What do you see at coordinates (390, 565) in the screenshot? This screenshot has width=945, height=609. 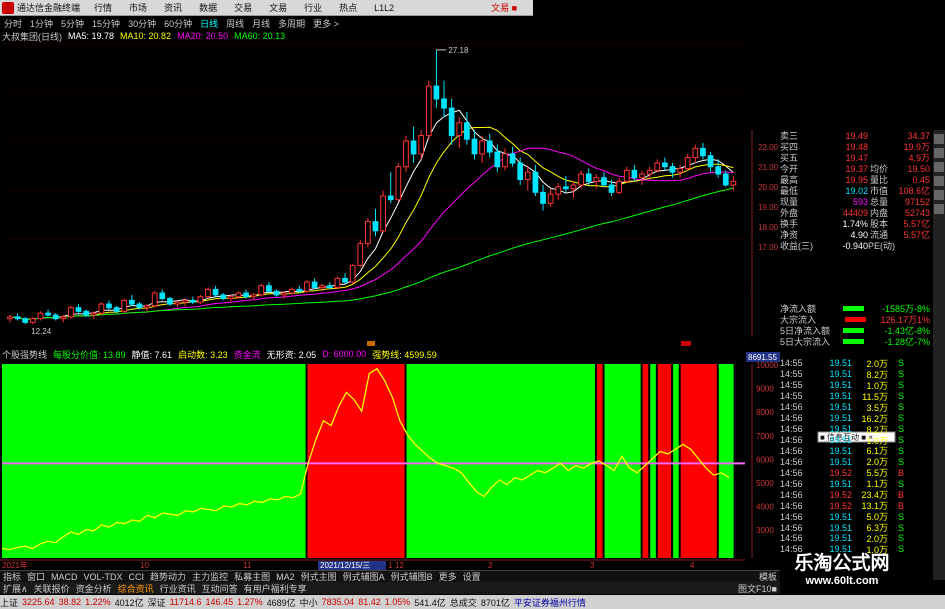 I see `date-tick-label: 1` at bounding box center [390, 565].